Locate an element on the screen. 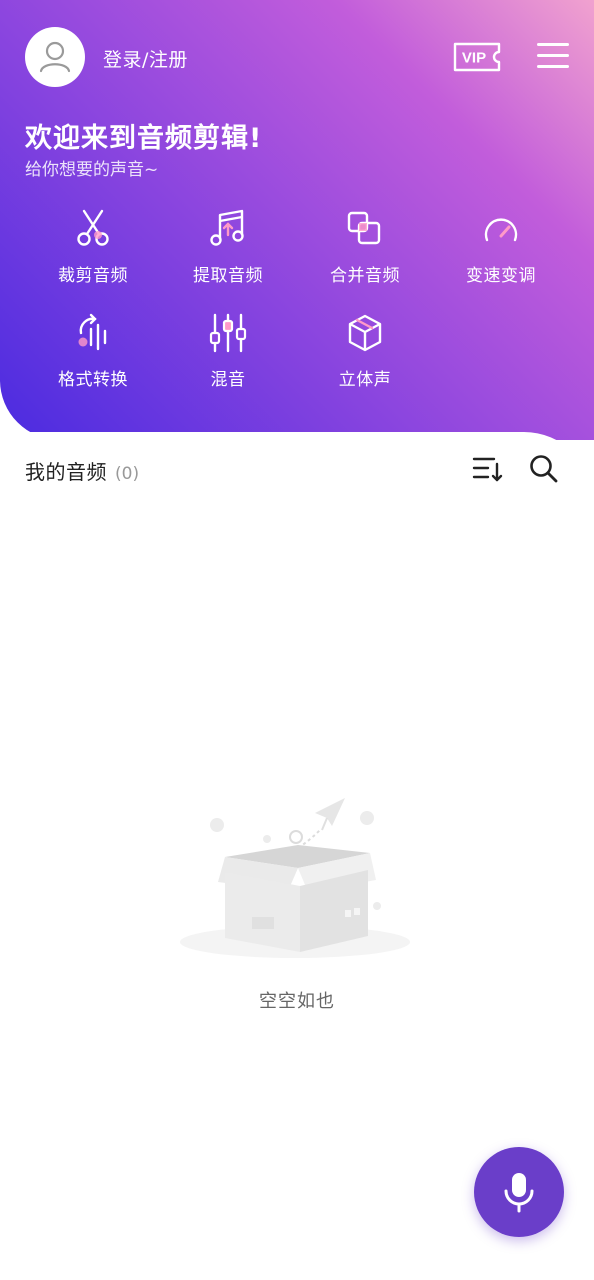  tool-extract-audio: 提取音频 is located at coordinates (228, 246).